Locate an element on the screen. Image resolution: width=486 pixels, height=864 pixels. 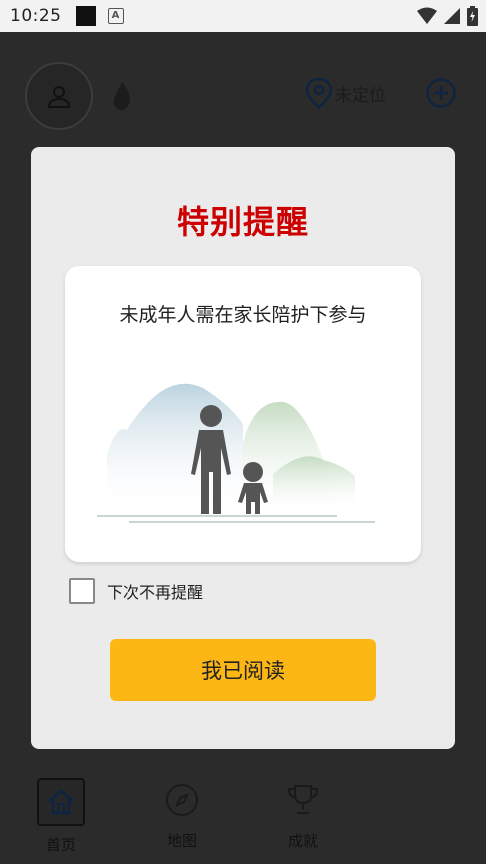
dont-remind-checkbox is located at coordinates (82, 591).